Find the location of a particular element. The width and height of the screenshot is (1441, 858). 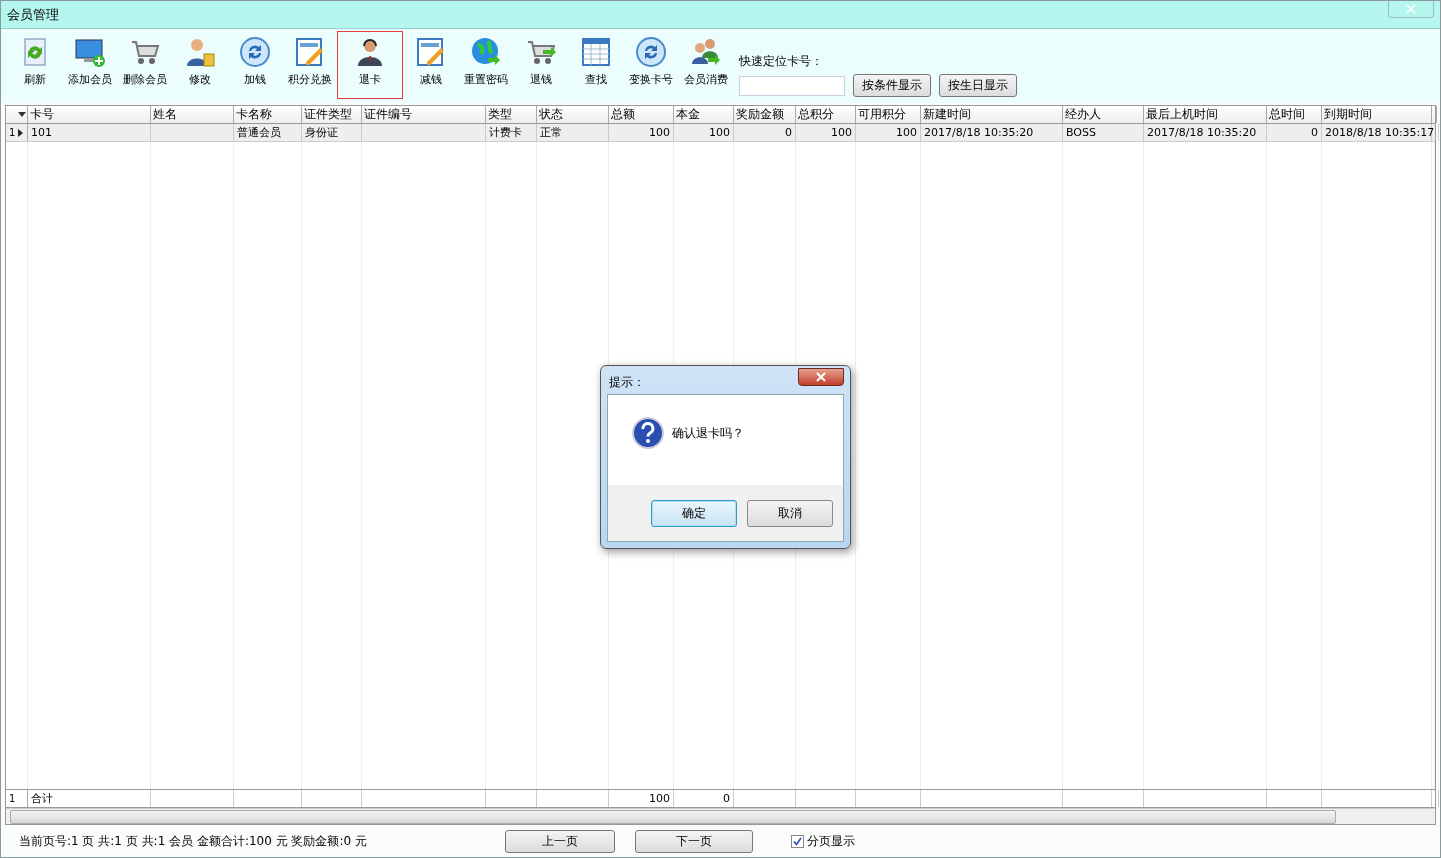

column-header: 经办人 is located at coordinates (1103, 114).